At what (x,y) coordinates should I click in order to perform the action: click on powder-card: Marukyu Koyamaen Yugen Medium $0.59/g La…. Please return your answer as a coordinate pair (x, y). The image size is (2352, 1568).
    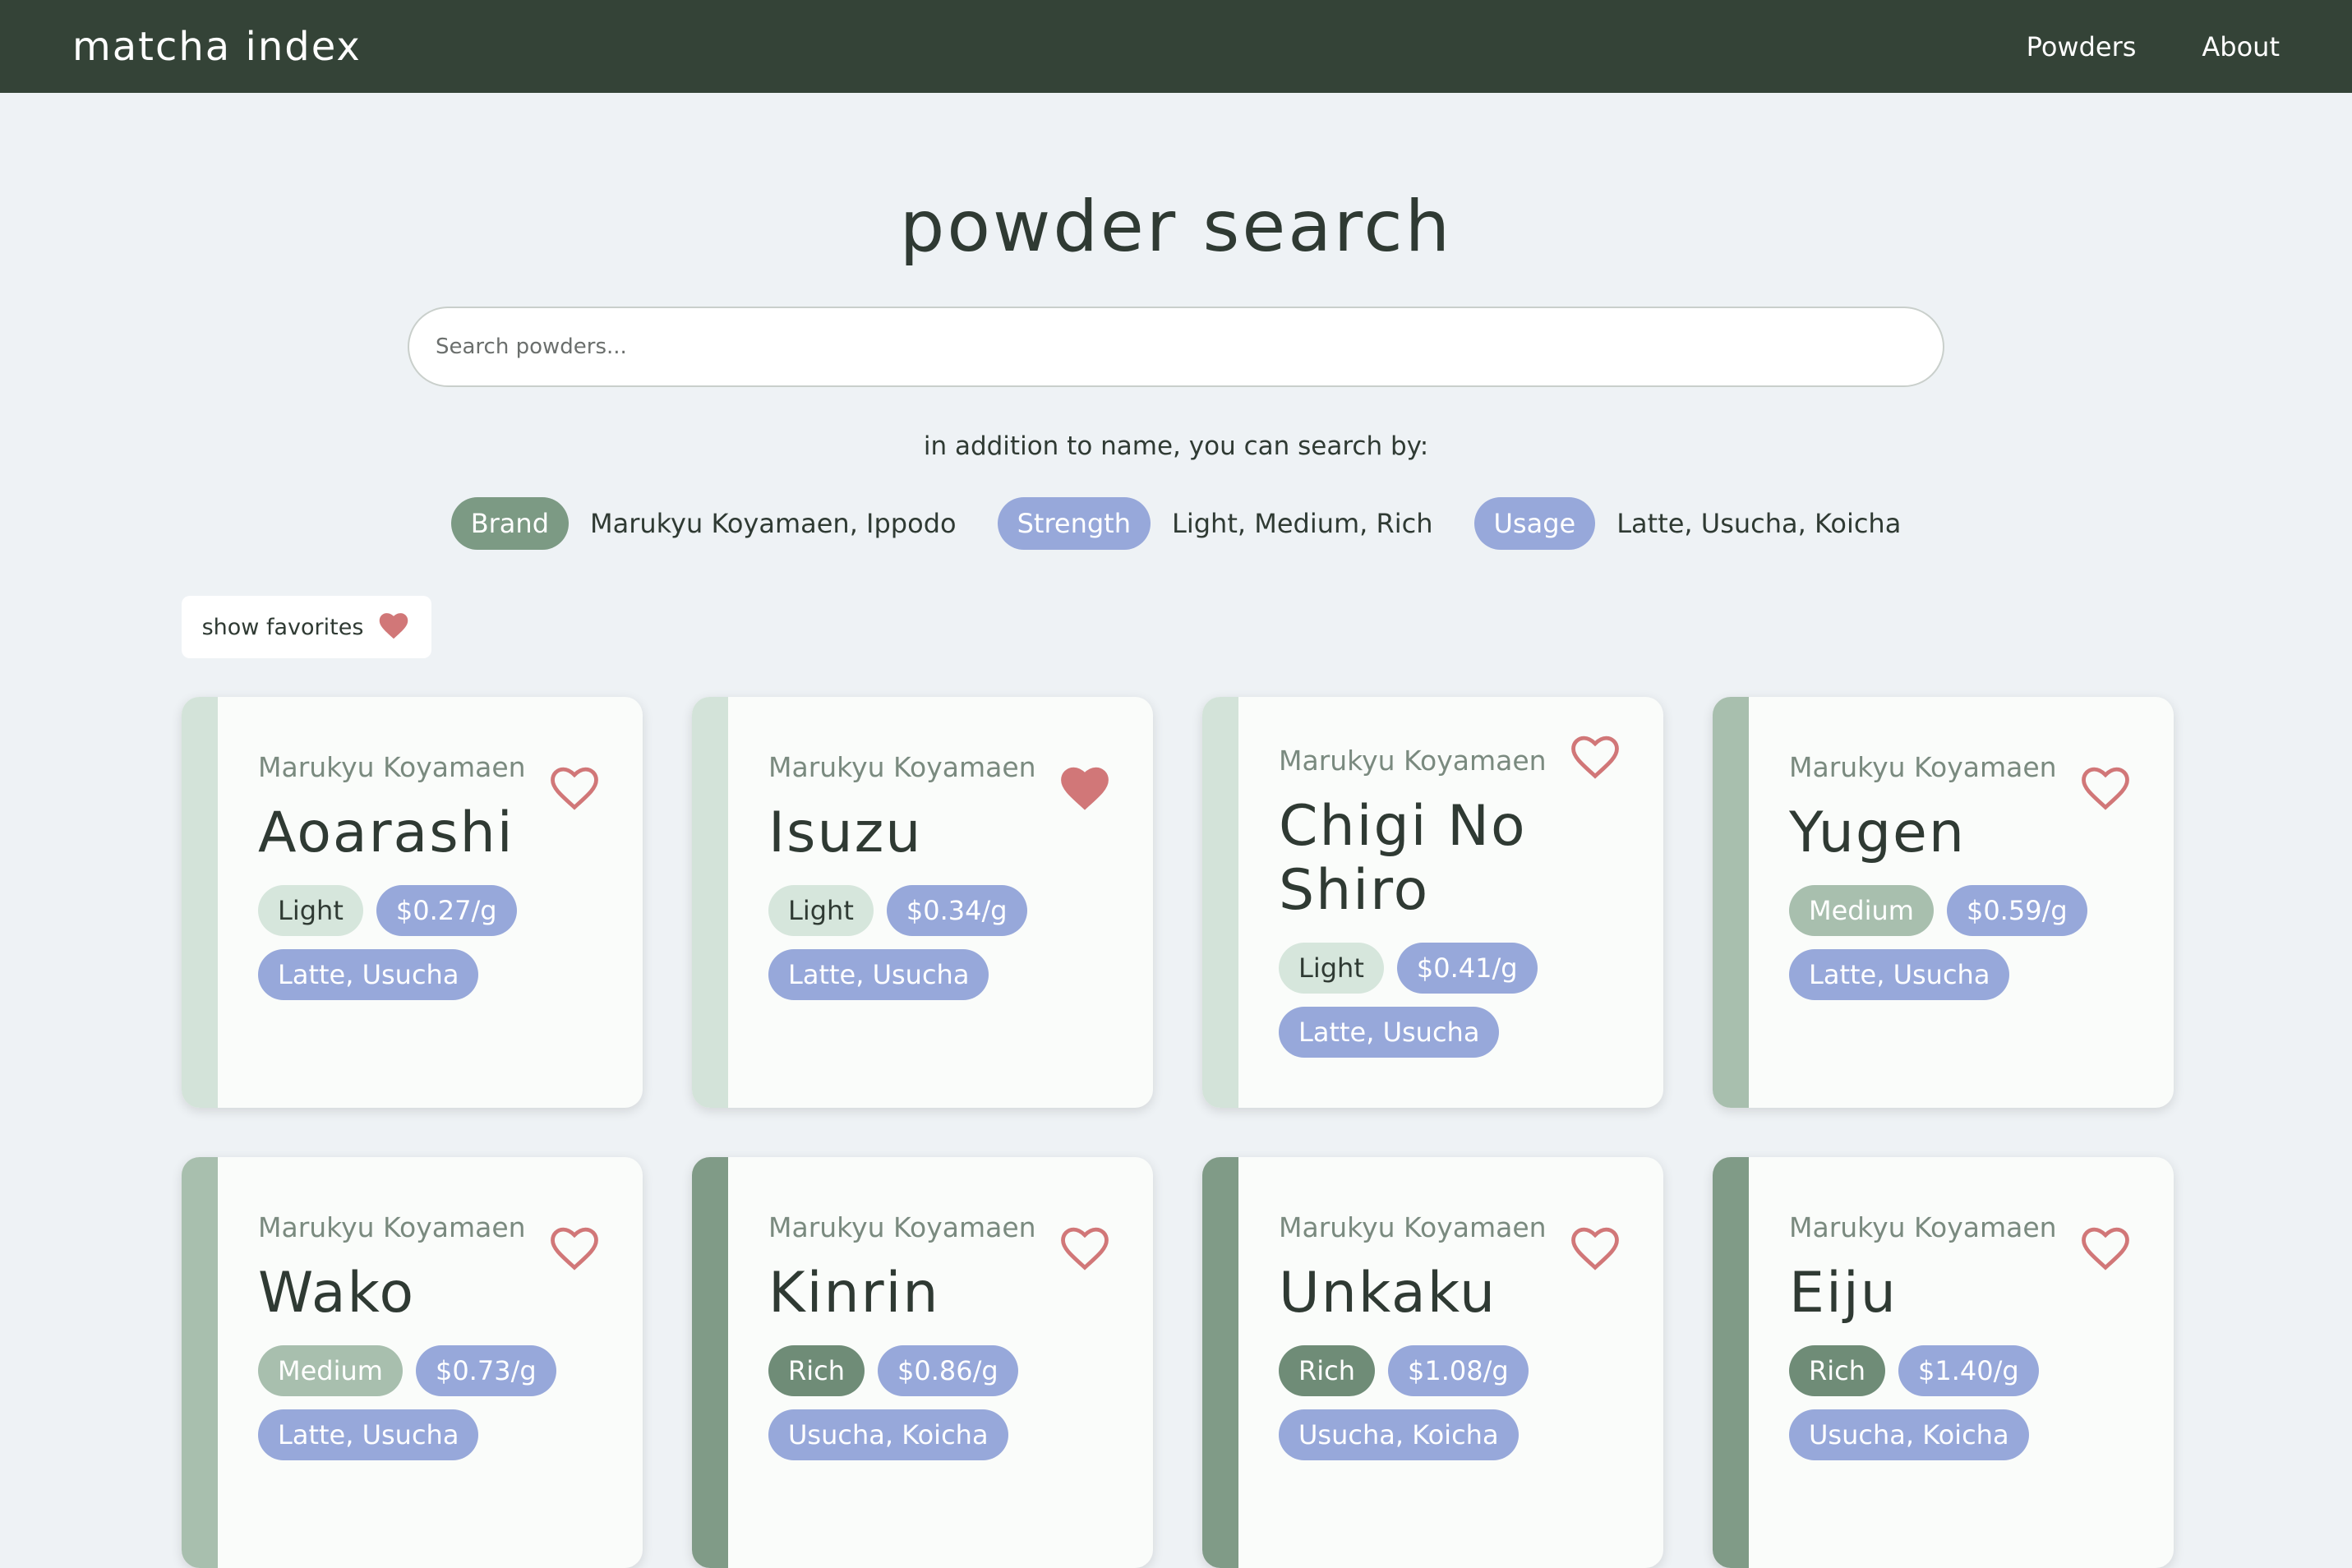
    Looking at the image, I should click on (1943, 903).